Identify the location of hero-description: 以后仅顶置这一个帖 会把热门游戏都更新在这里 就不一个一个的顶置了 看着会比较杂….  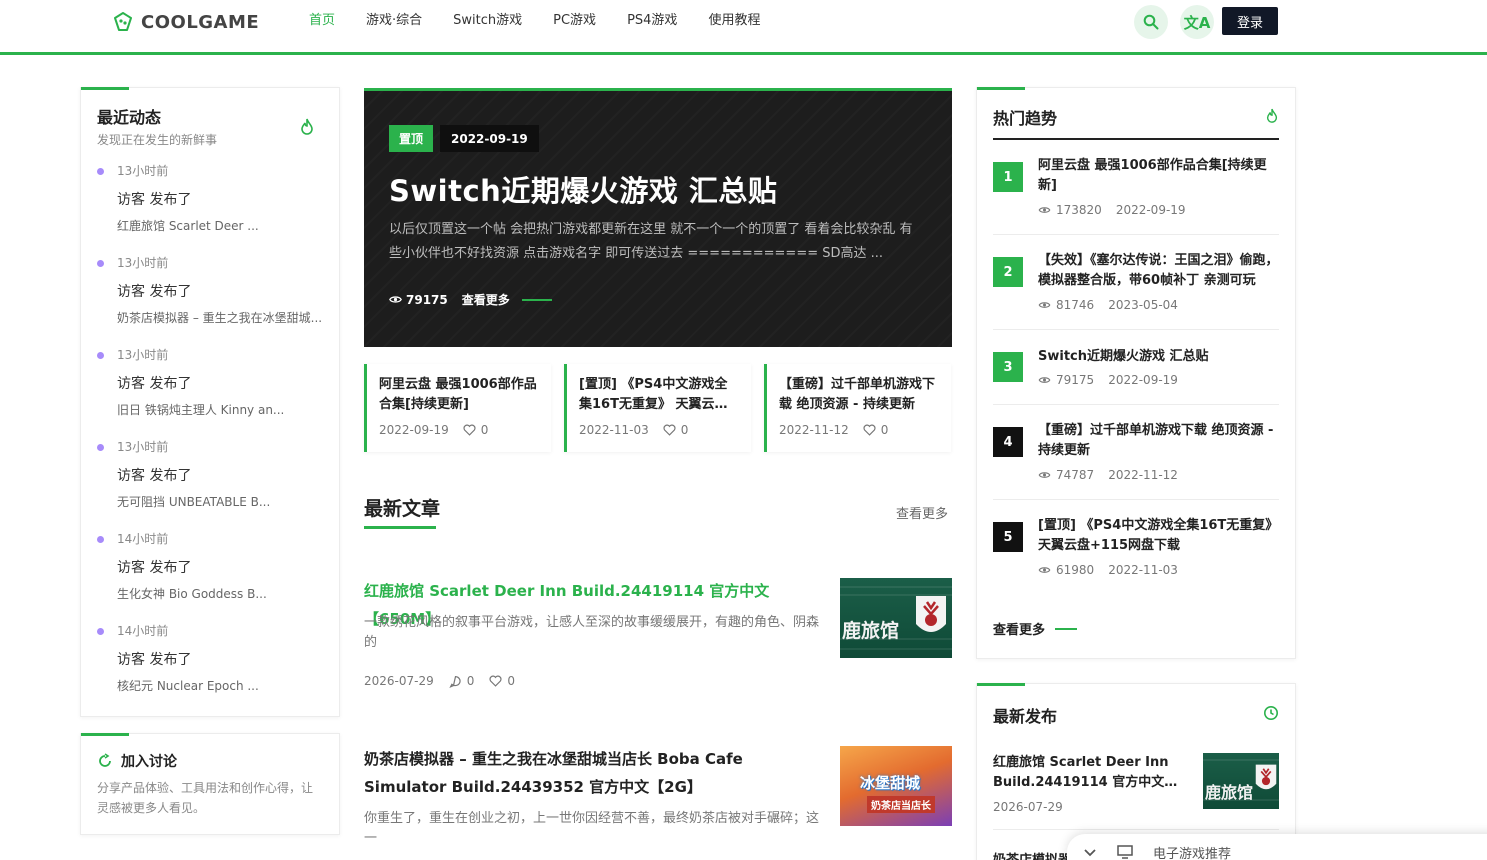
(651, 241).